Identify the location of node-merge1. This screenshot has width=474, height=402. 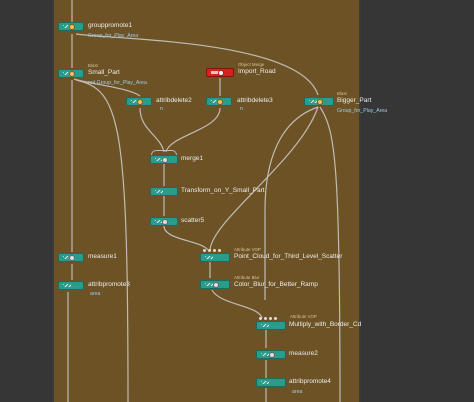
(164, 159).